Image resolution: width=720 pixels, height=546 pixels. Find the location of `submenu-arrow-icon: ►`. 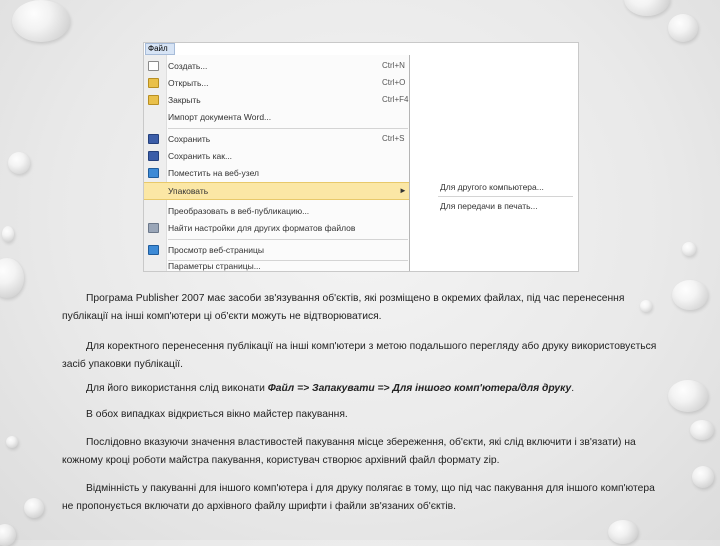

submenu-arrow-icon: ► is located at coordinates (403, 190).